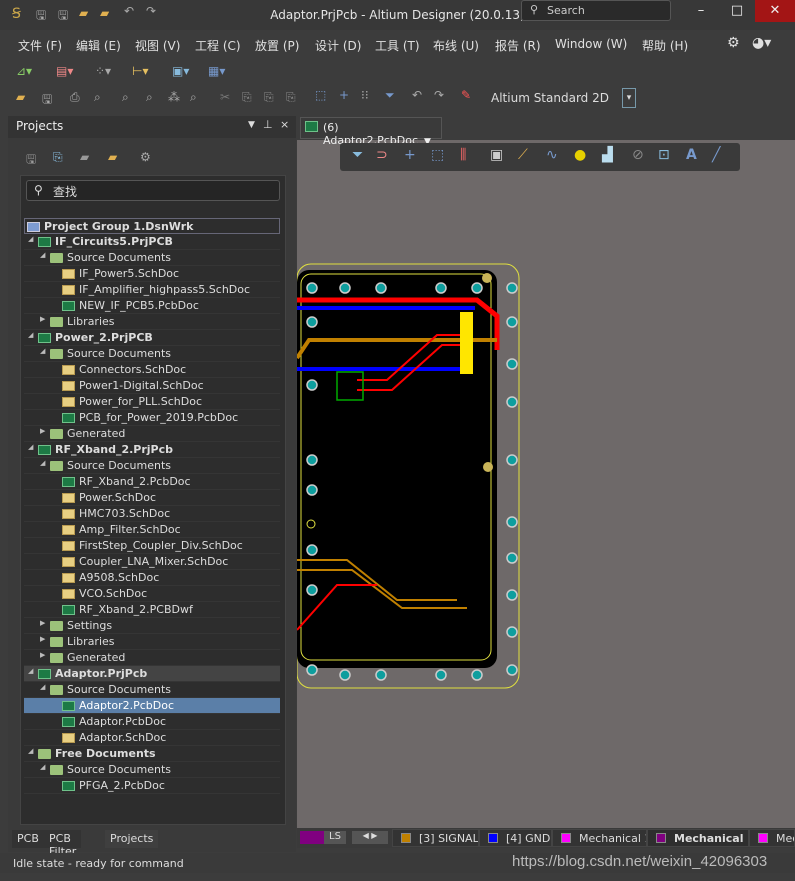  I want to click on print-icon: ⎙, so click(75, 97).